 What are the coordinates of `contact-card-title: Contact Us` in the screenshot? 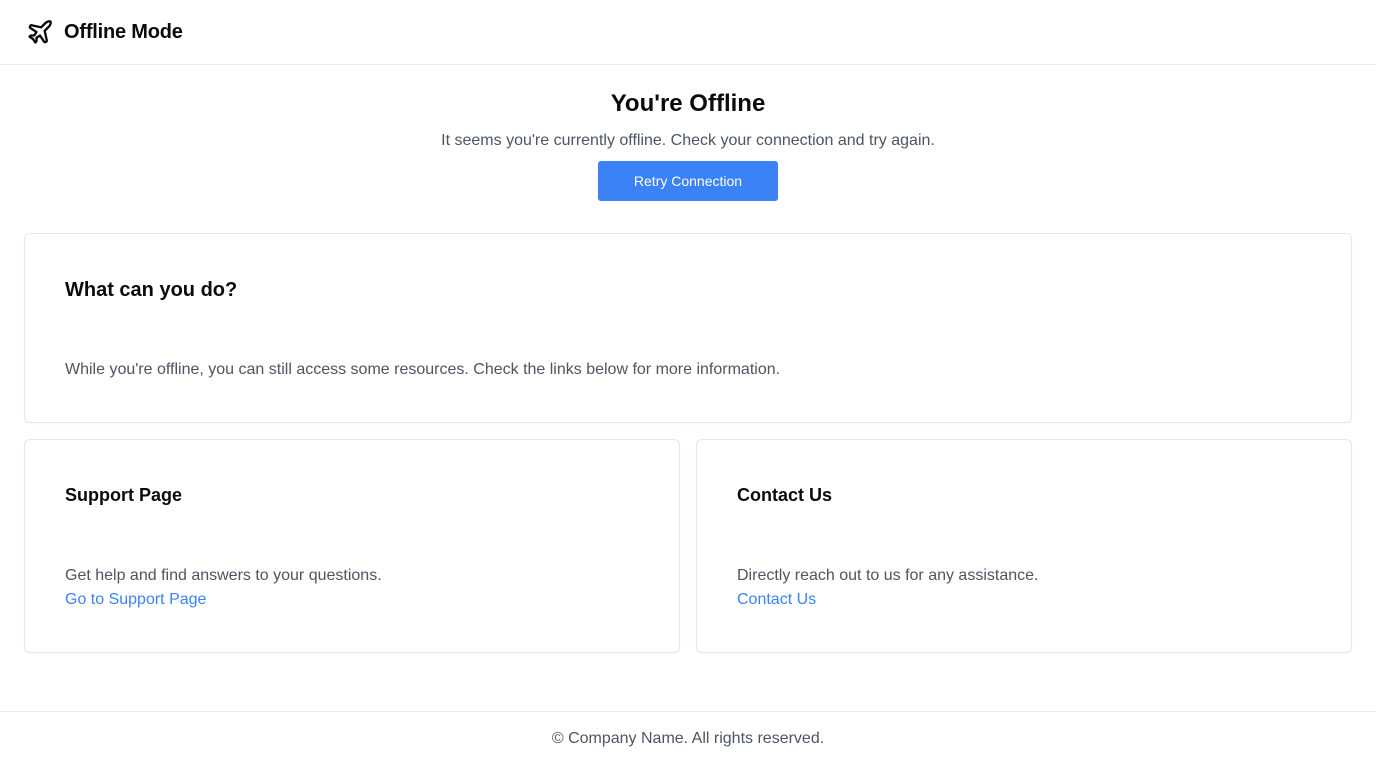 It's located at (785, 495).